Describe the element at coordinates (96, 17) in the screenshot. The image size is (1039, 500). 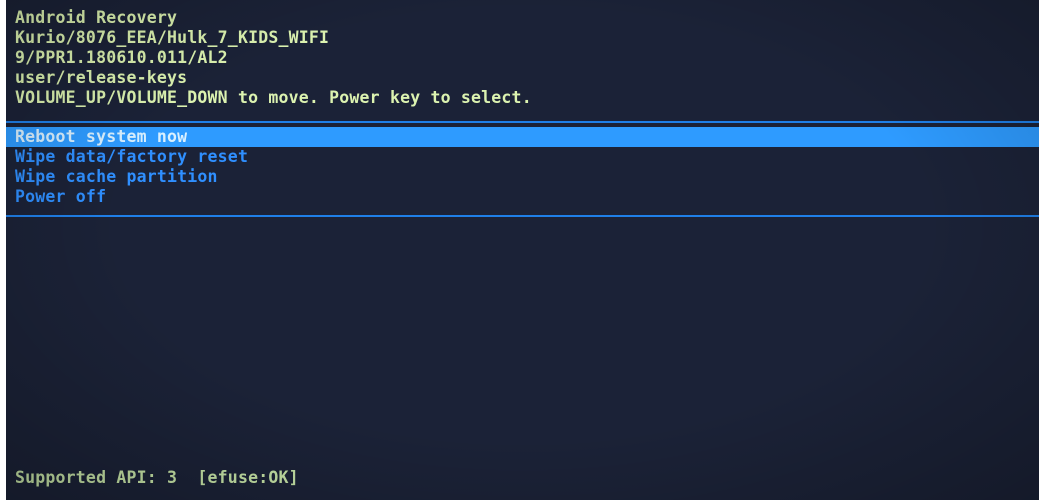
I see `recovery-title: Android Recovery` at that location.